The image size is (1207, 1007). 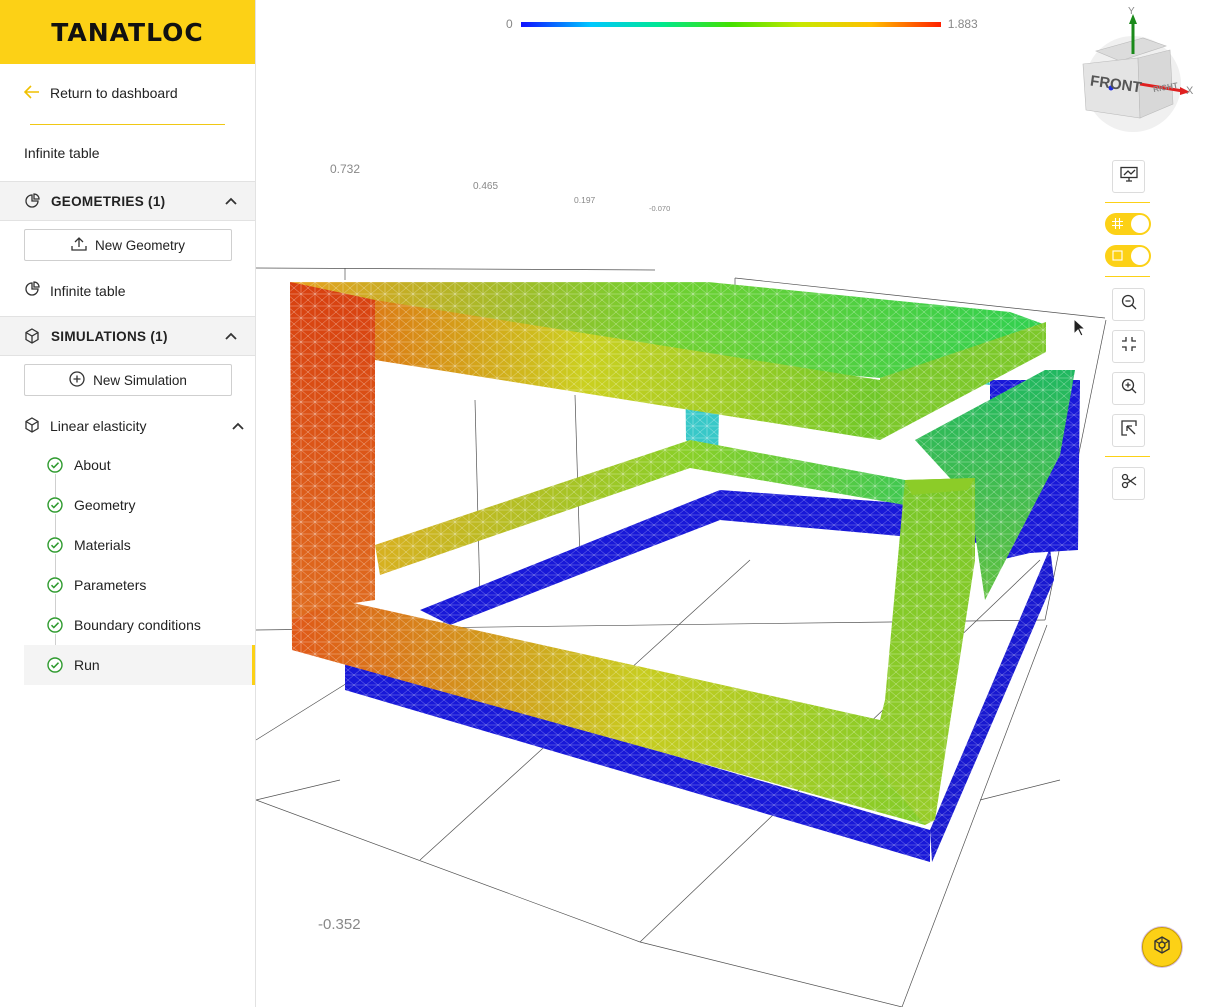 What do you see at coordinates (140, 245) in the screenshot?
I see `new-geometry-label: New Geometry` at bounding box center [140, 245].